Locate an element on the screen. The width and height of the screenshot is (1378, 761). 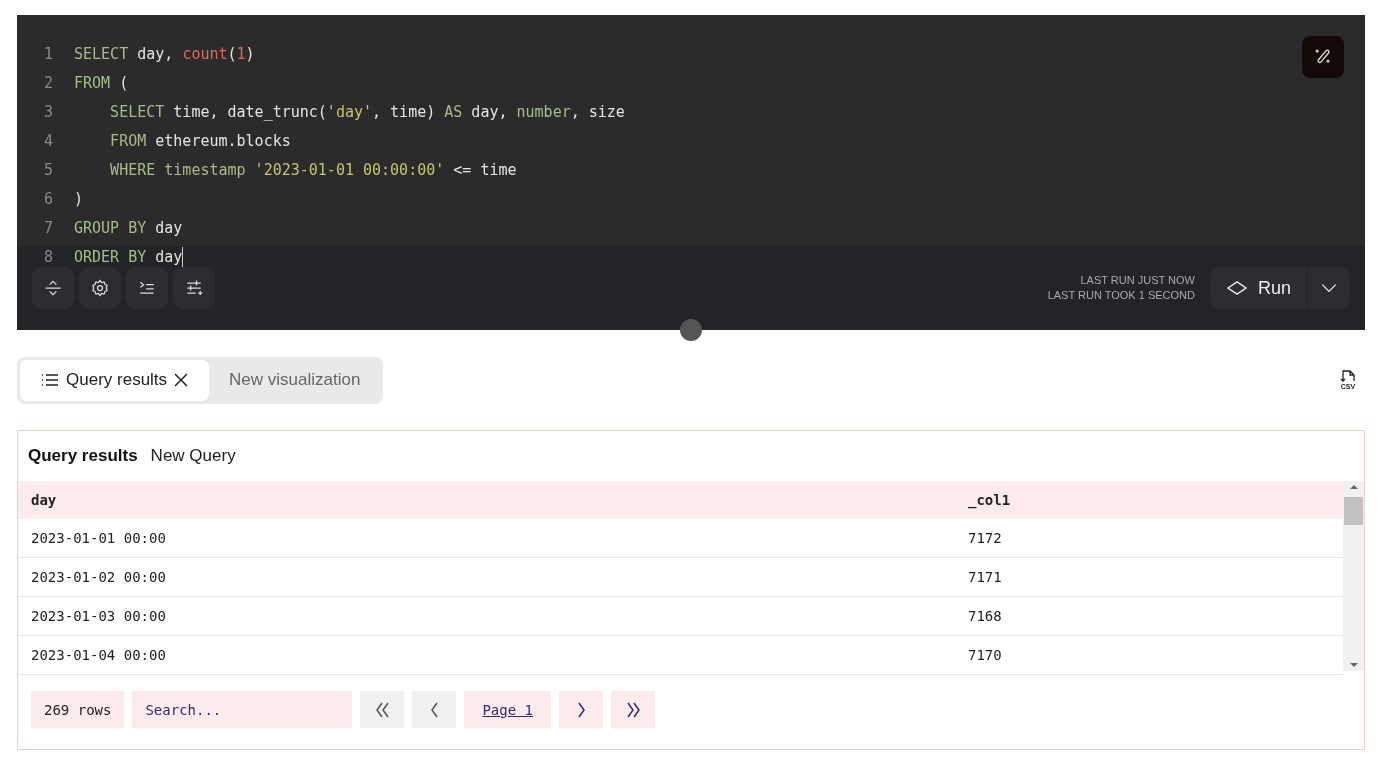
table-cell-text: 7168 is located at coordinates (984, 616).